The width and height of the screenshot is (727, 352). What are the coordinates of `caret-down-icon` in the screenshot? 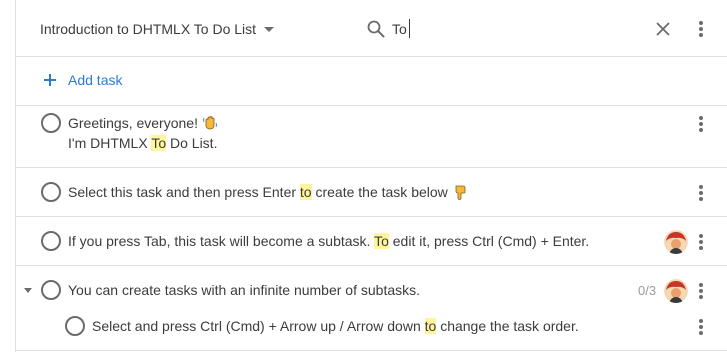 It's located at (269, 29).